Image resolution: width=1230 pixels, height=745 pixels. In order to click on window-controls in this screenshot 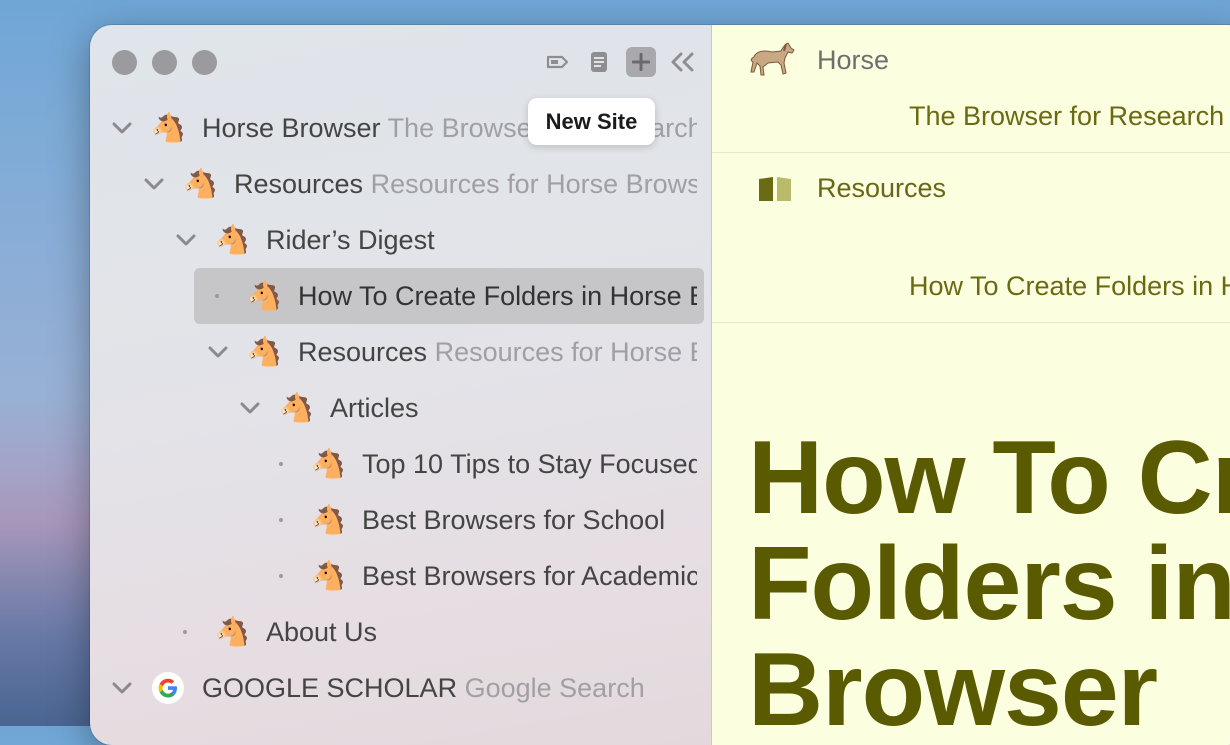, I will do `click(164, 62)`.